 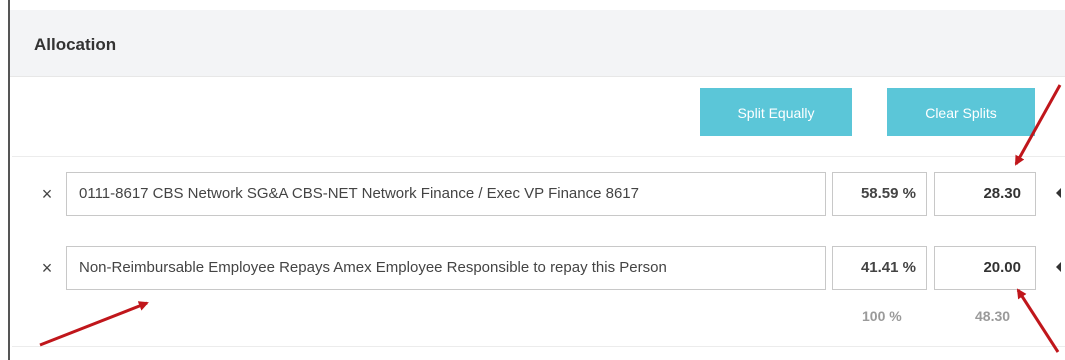 I want to click on percent-field: 58.59 %, so click(x=879, y=194).